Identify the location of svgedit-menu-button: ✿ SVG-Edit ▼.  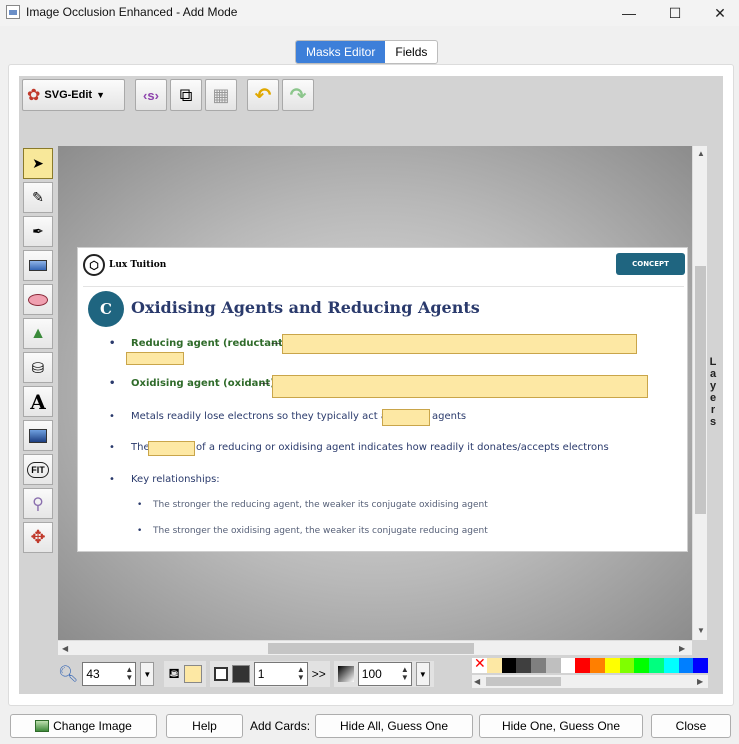
(73, 95).